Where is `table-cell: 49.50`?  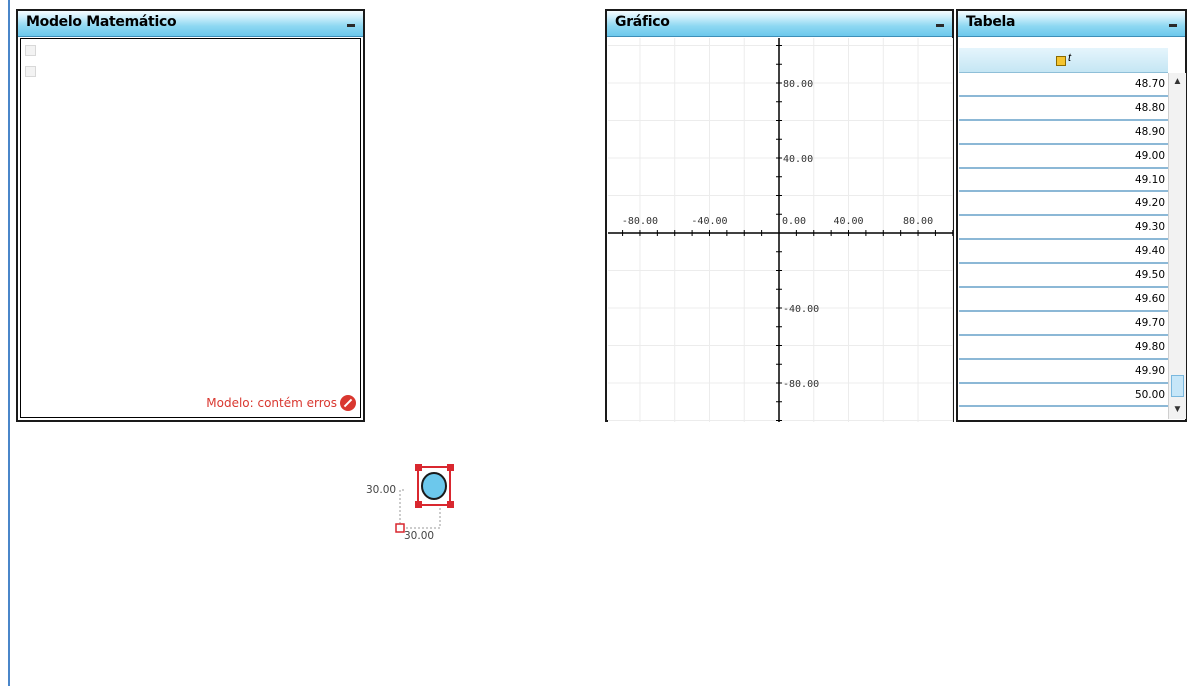 table-cell: 49.50 is located at coordinates (1149, 275).